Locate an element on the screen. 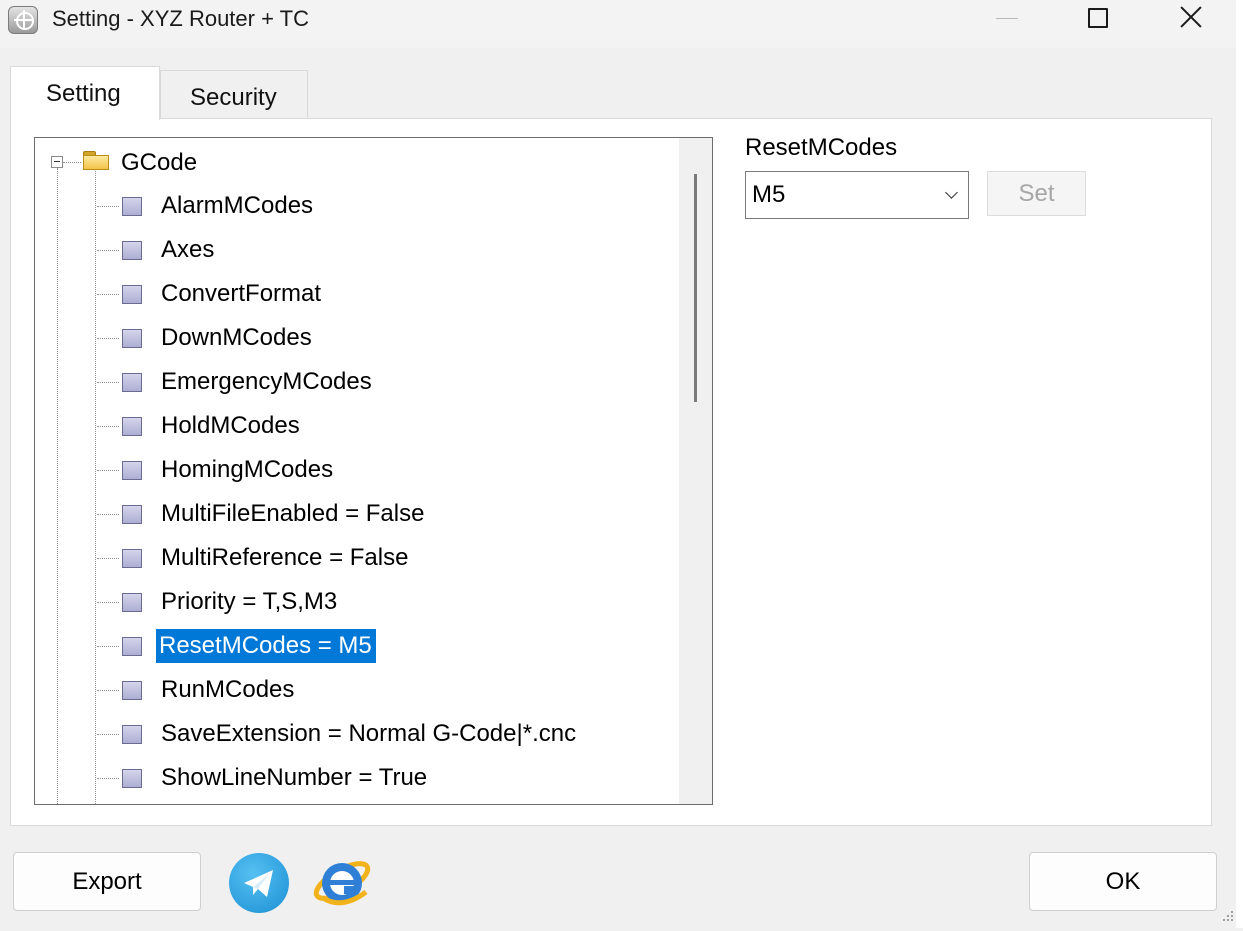  collapse-icon is located at coordinates (57, 162).